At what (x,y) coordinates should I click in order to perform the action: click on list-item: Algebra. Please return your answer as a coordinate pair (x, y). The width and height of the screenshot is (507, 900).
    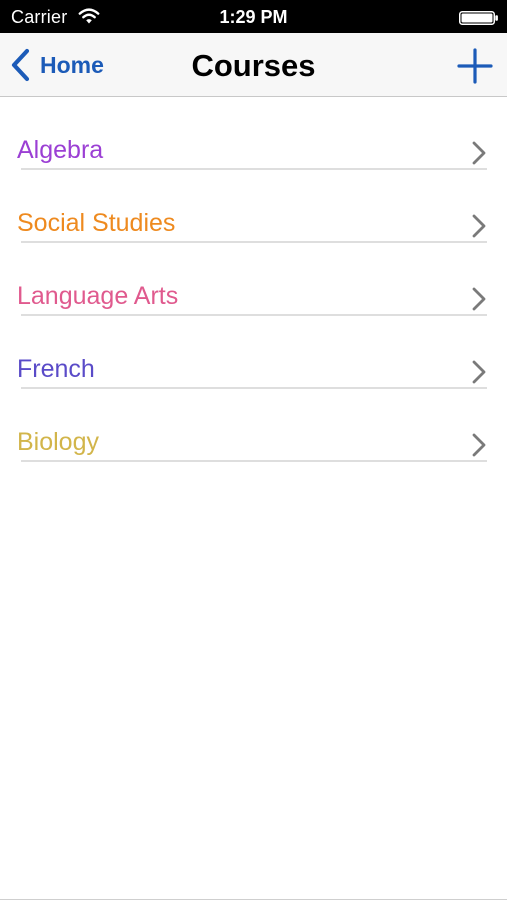
    Looking at the image, I should click on (253, 133).